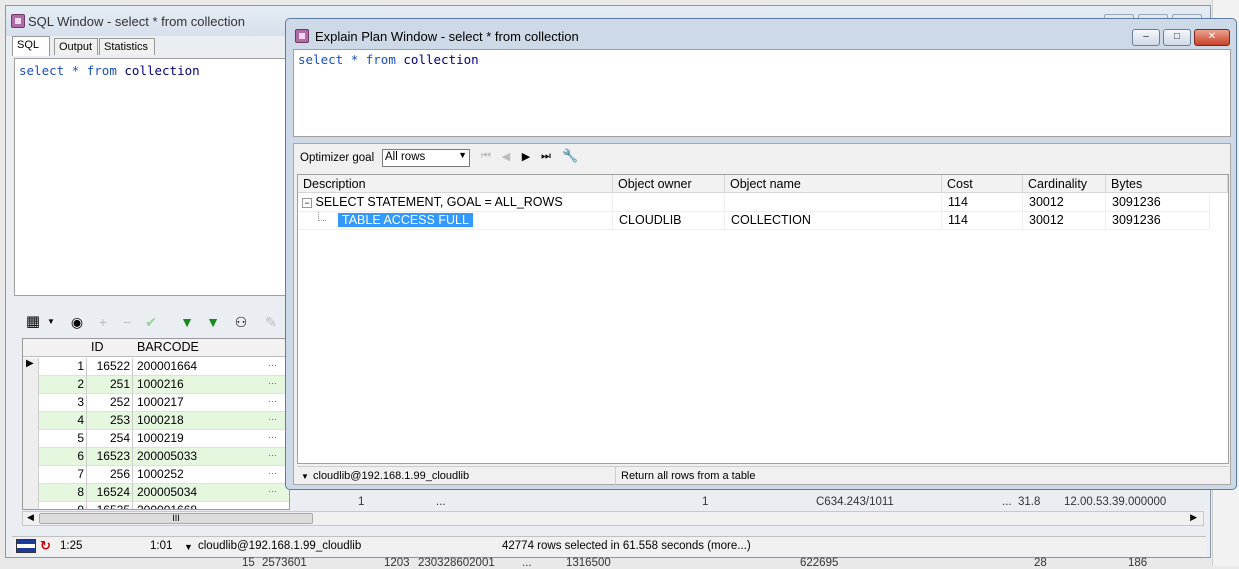  I want to click on column-header-object-owner: Object owner, so click(669, 184).